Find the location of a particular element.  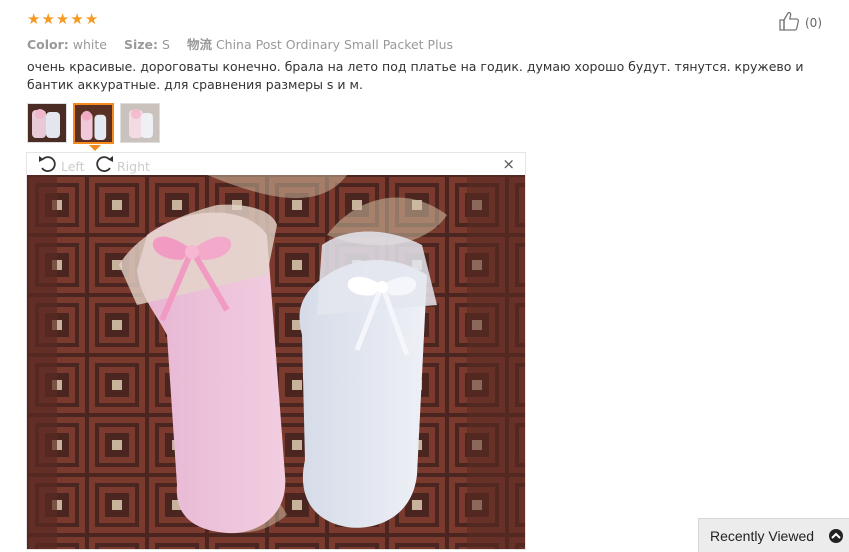

recently-viewed-label: Recently Viewed is located at coordinates (762, 535).